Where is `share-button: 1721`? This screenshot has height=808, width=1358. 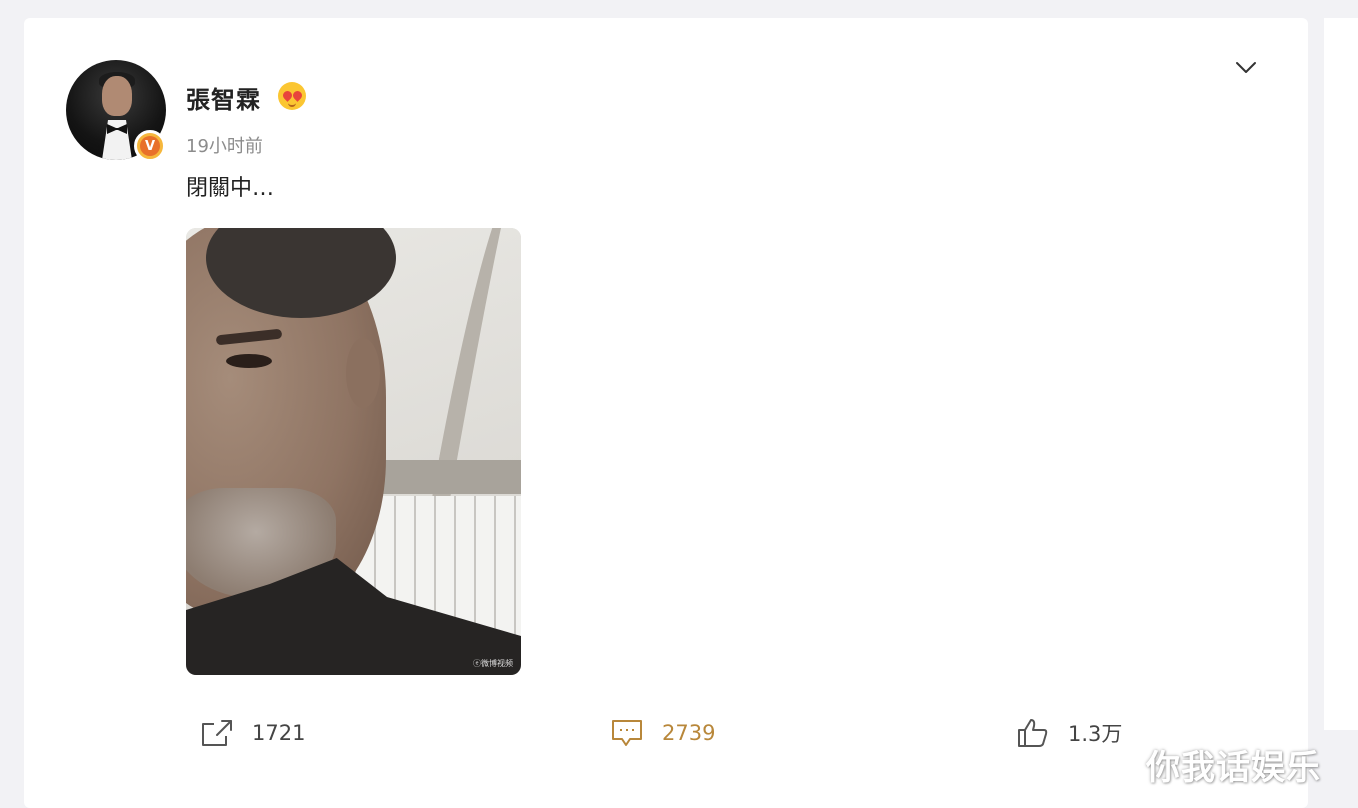
share-button: 1721 is located at coordinates (252, 733).